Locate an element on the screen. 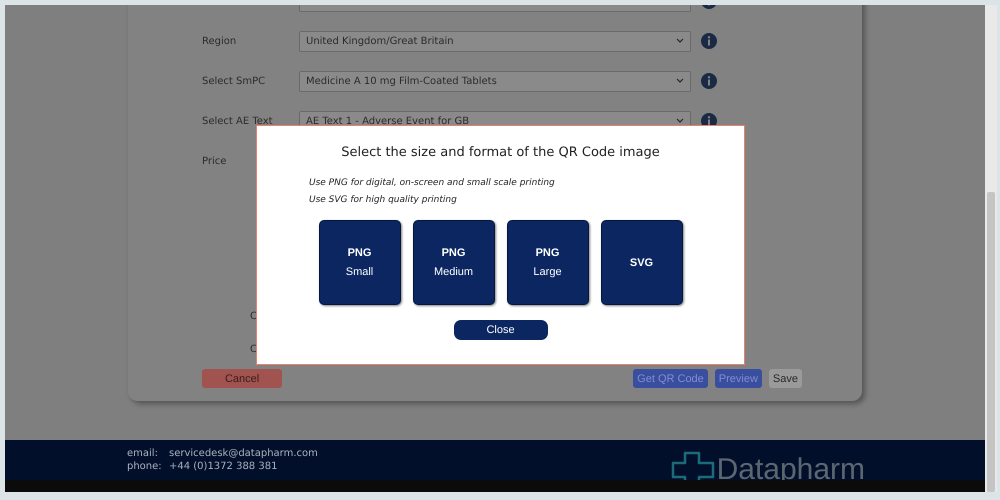  field-label: Select AE Text is located at coordinates (238, 121).